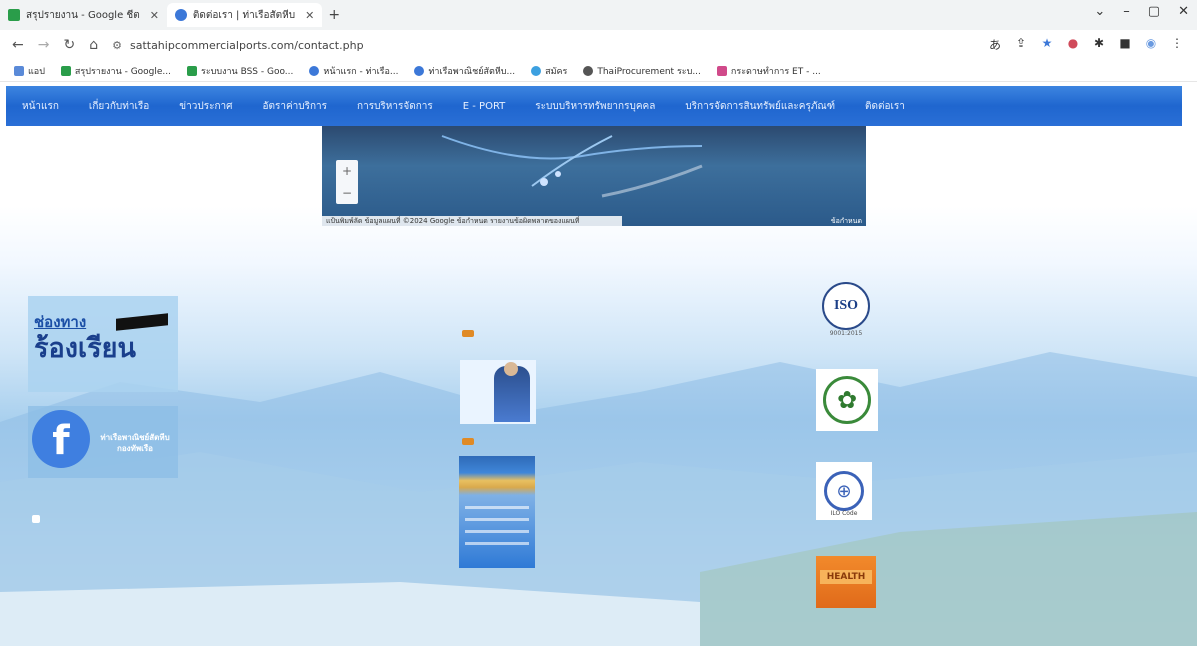 Image resolution: width=1197 pixels, height=646 pixels. I want to click on complaint-channel-banner: ช่องทาง ร้องเรียน, so click(103, 344).